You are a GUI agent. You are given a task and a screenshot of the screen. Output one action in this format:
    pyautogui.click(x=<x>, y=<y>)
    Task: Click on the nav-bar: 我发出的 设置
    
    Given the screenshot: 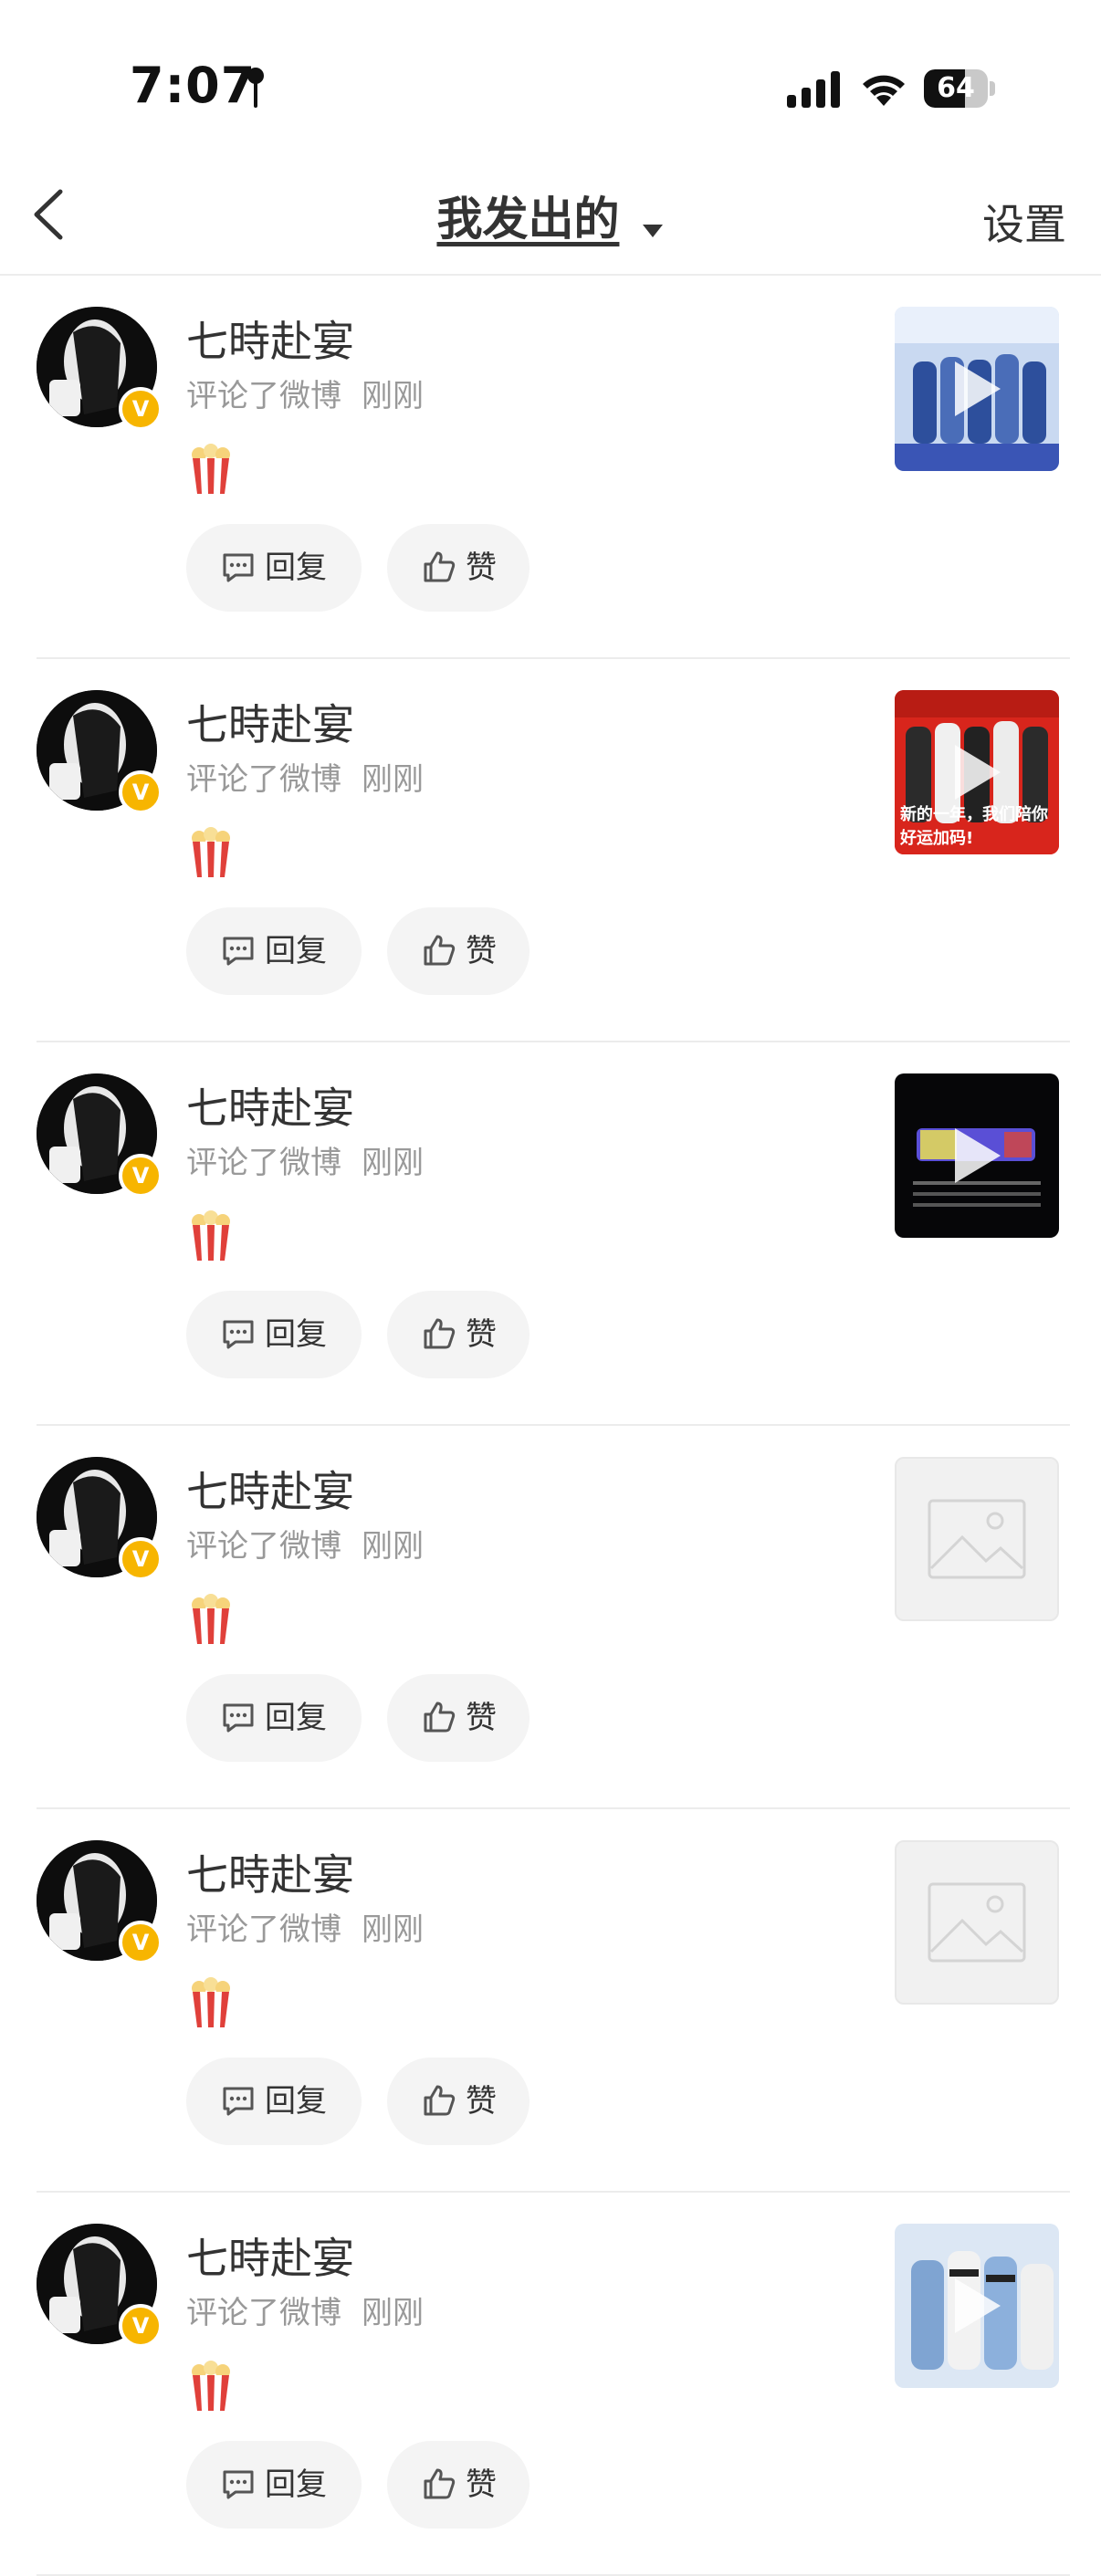 What is the action you would take?
    pyautogui.click(x=550, y=211)
    